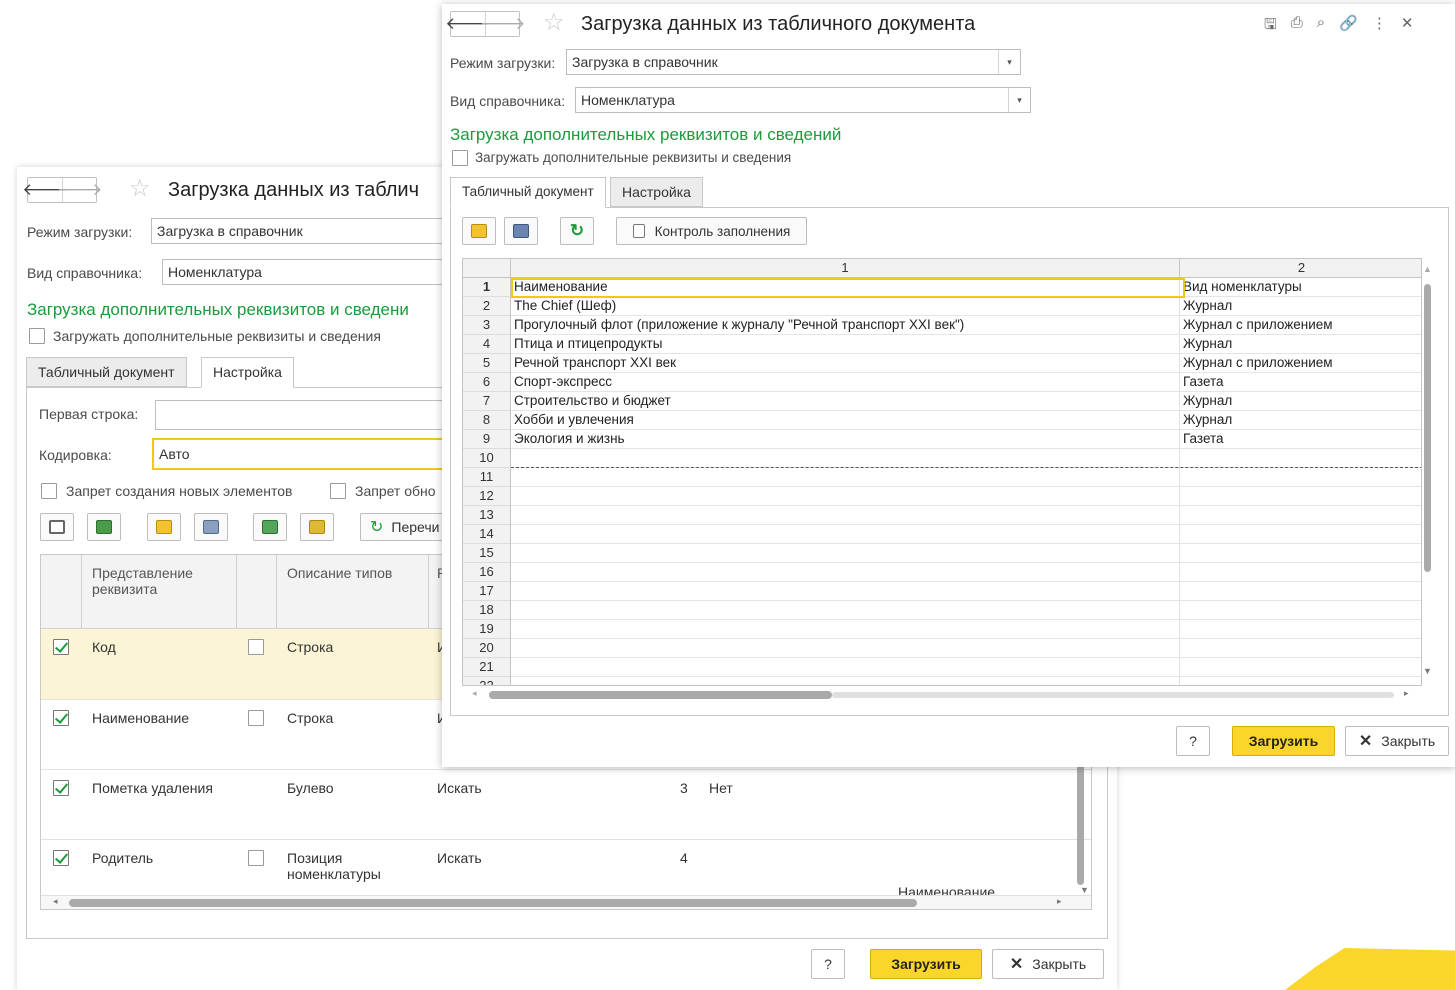 The width and height of the screenshot is (1455, 990). Describe the element at coordinates (303, 454) in the screenshot. I see `encoding-input: Авто` at that location.